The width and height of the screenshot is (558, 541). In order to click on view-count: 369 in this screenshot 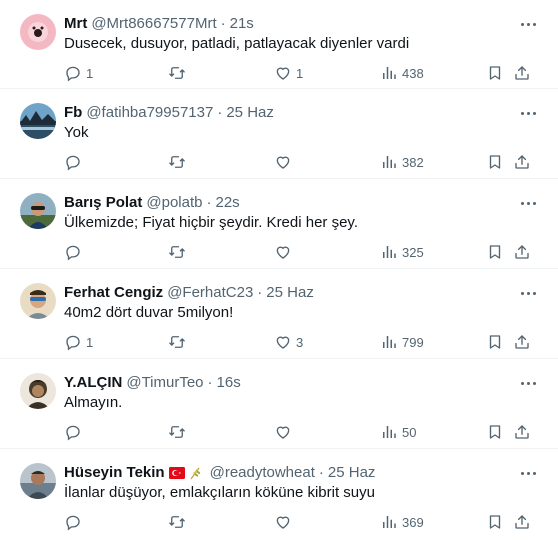, I will do `click(413, 522)`.